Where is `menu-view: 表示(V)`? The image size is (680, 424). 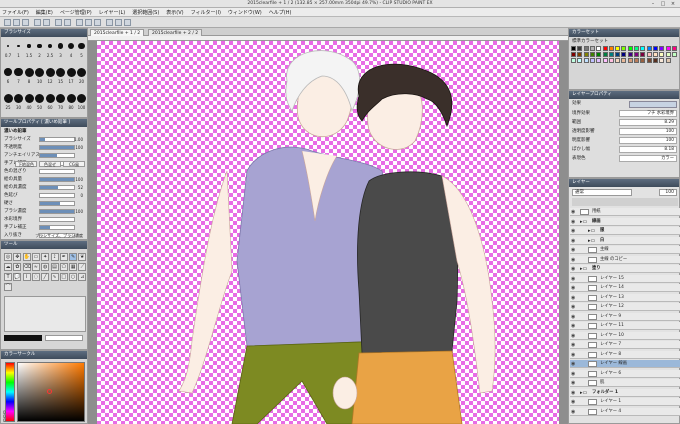
menu-view: 表示(V) is located at coordinates (174, 12).